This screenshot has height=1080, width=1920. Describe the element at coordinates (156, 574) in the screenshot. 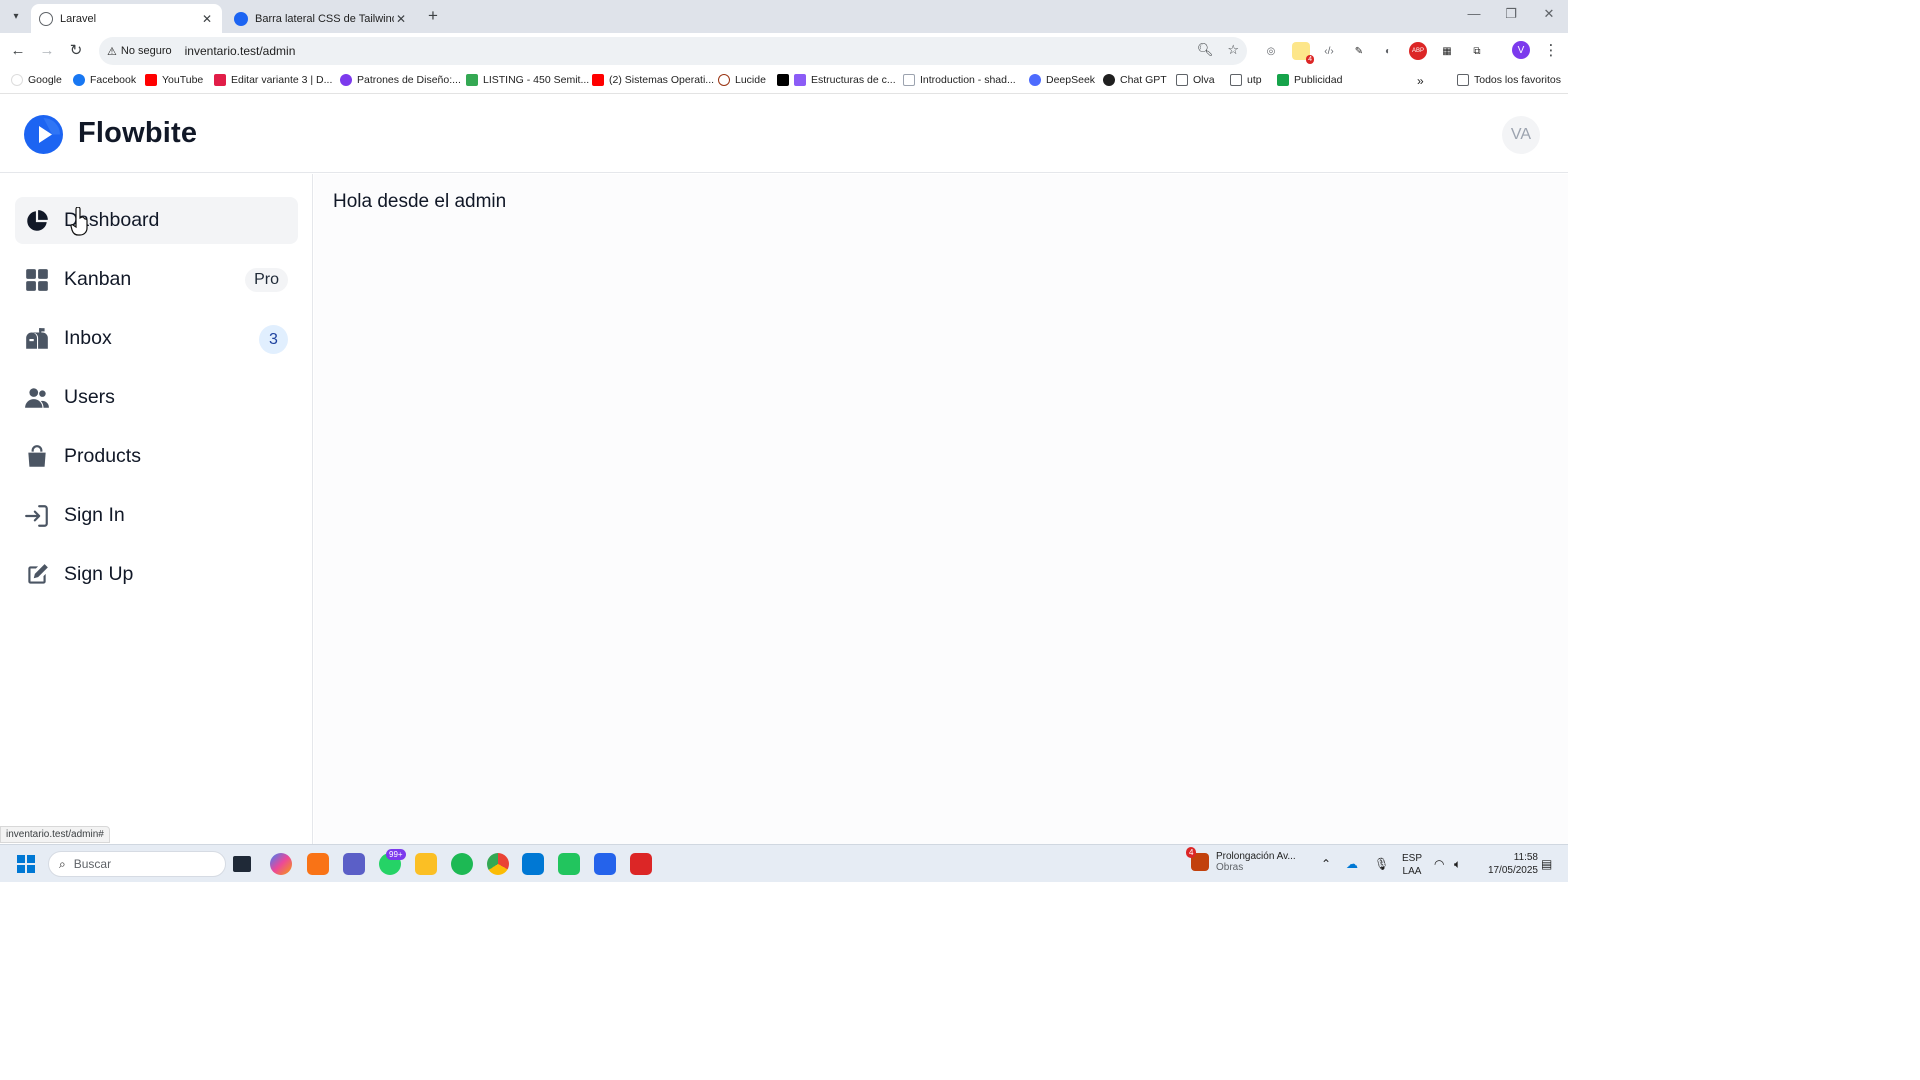

I see `sidebar-item-sign-up: Sign Up` at that location.